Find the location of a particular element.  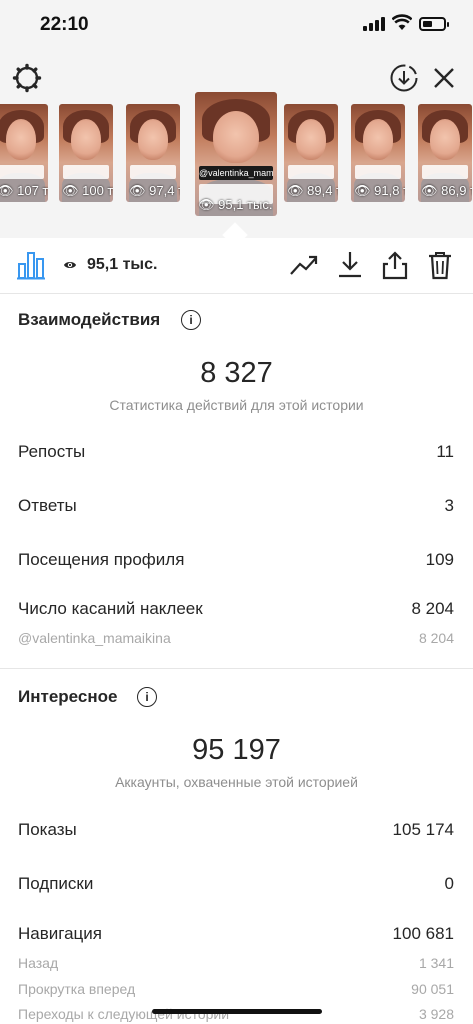

status-bar: 22:10 is located at coordinates (236, 24).